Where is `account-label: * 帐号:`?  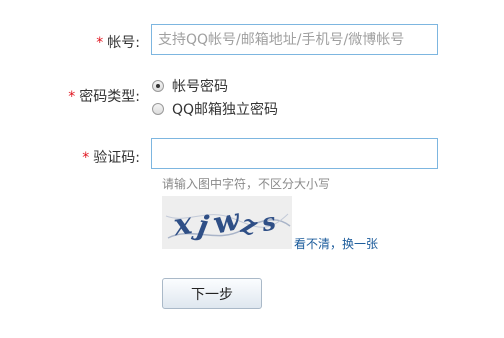 account-label: * 帐号: is located at coordinates (90, 42).